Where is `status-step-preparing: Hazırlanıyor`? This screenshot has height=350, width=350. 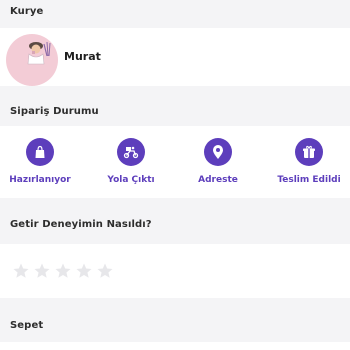 status-step-preparing: Hazırlanıyor is located at coordinates (40, 161).